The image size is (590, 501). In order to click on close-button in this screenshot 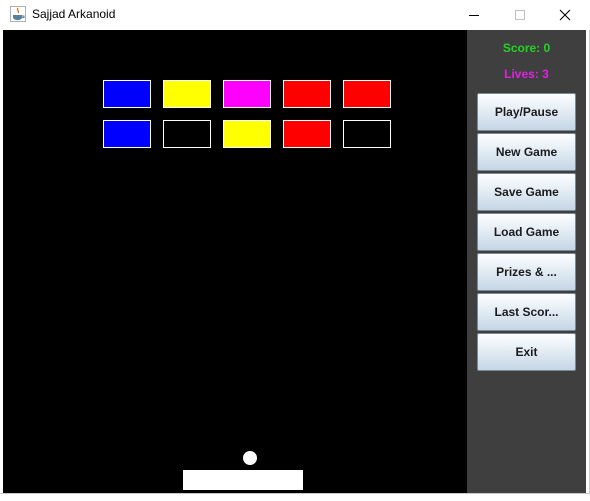, I will do `click(565, 15)`.